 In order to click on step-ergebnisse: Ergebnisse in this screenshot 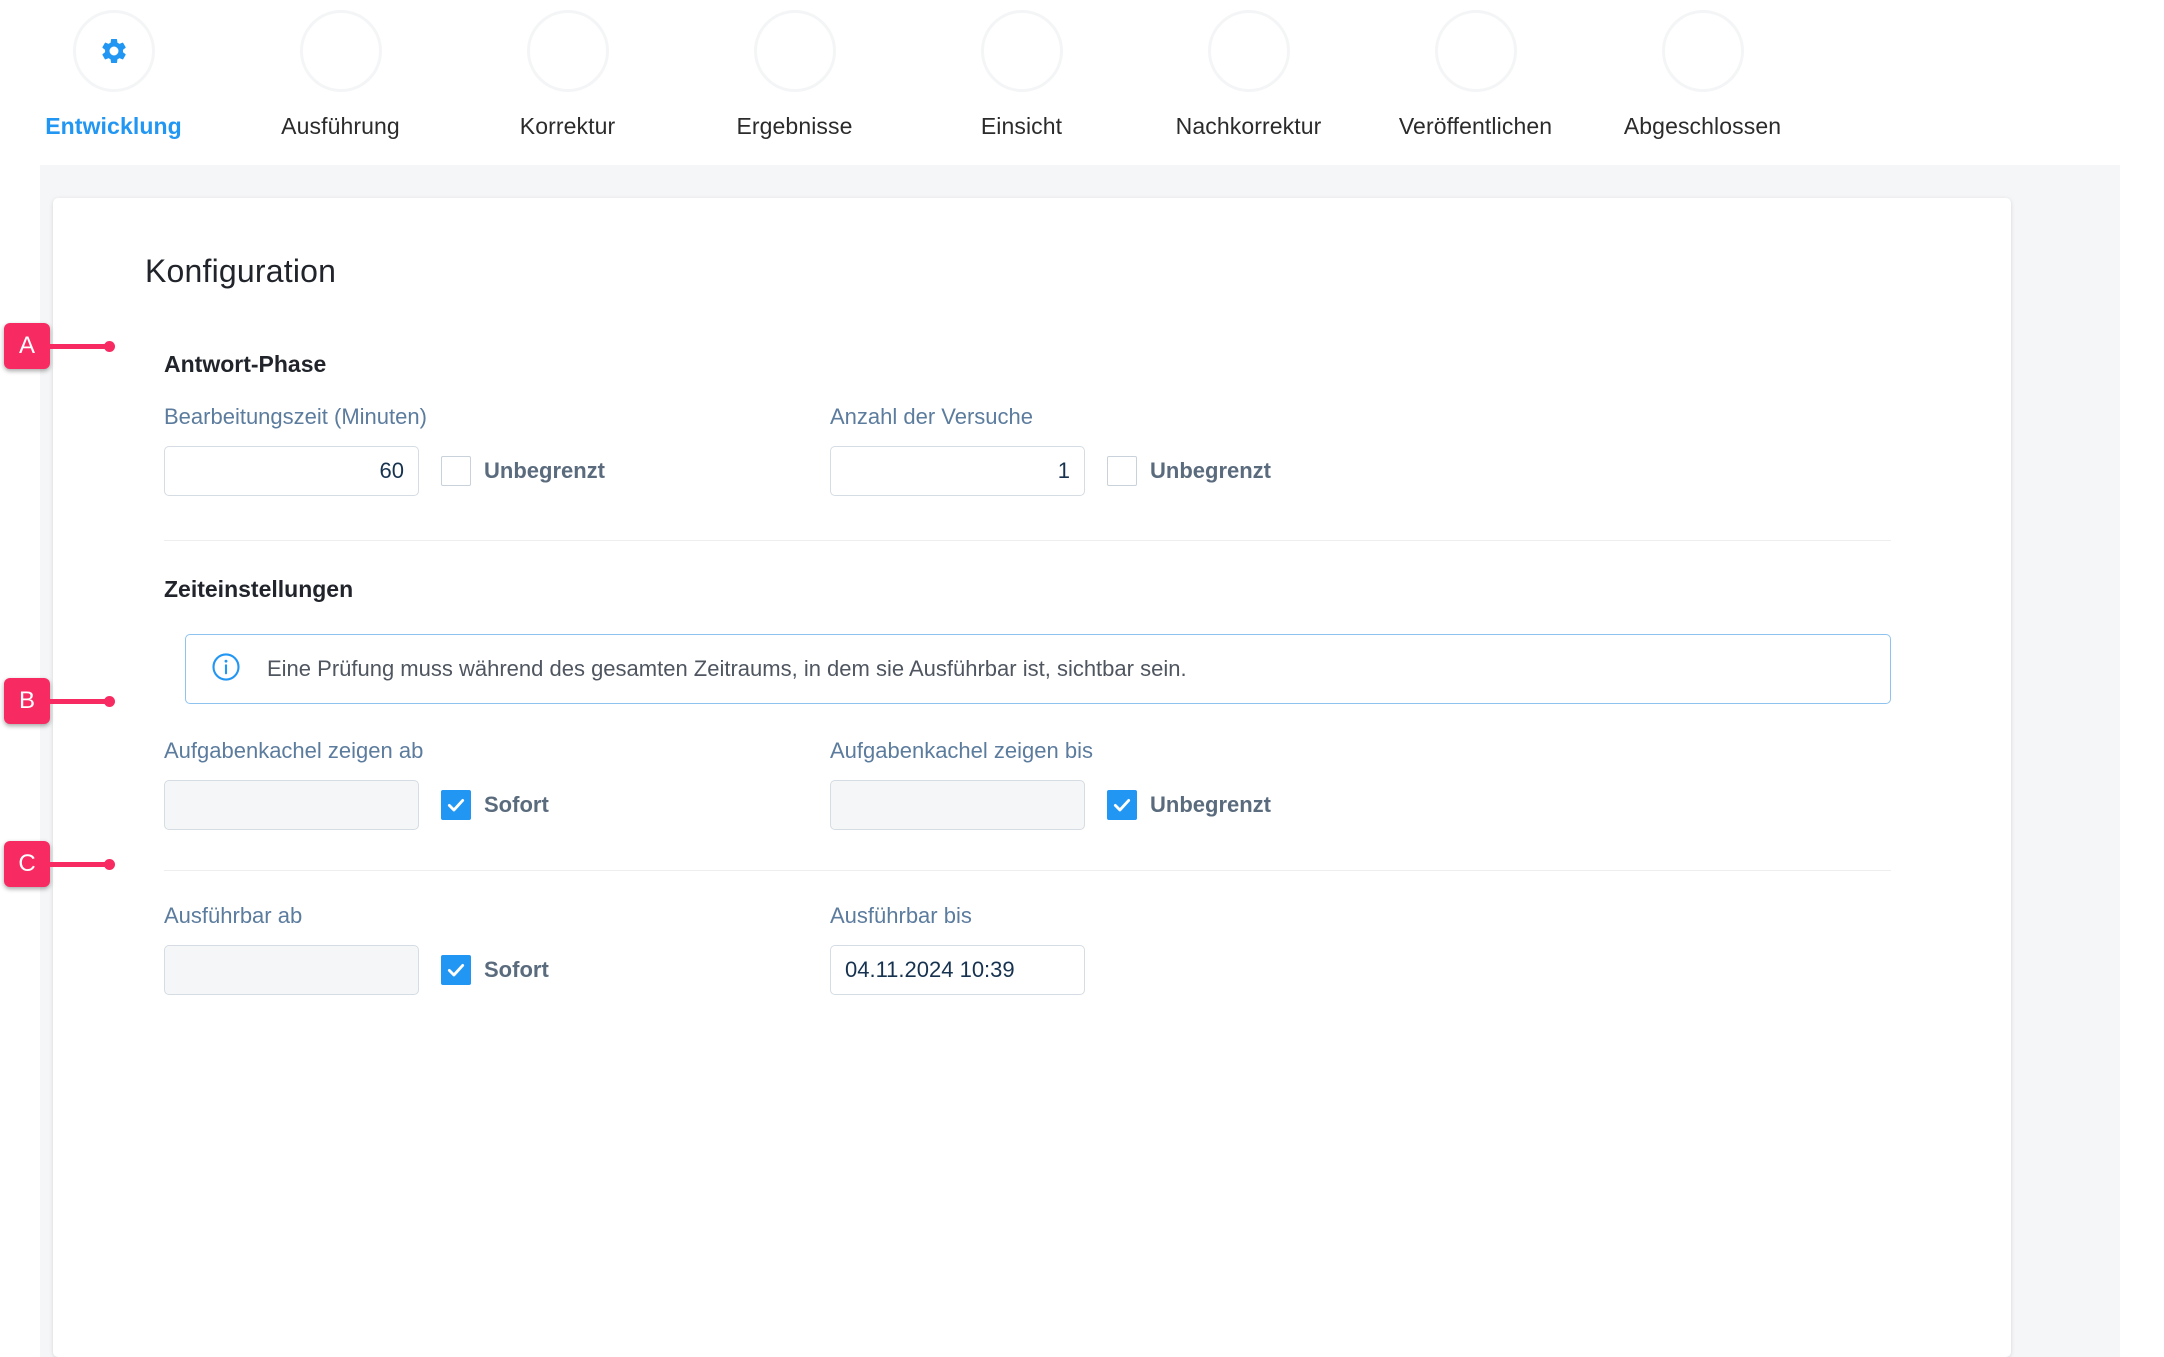, I will do `click(794, 75)`.